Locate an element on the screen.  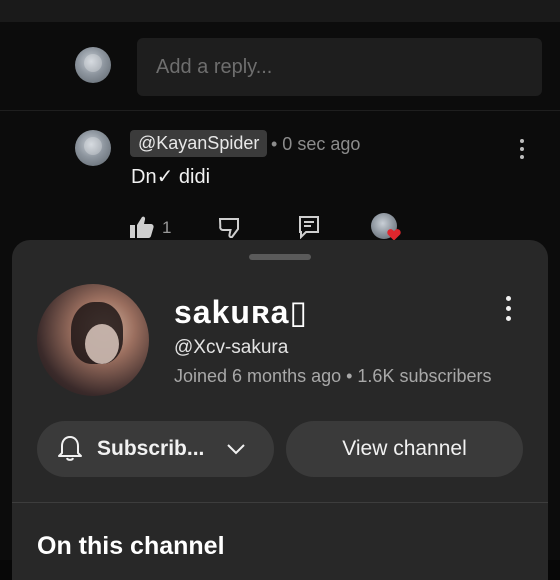
dislike-icon is located at coordinates (231, 227).